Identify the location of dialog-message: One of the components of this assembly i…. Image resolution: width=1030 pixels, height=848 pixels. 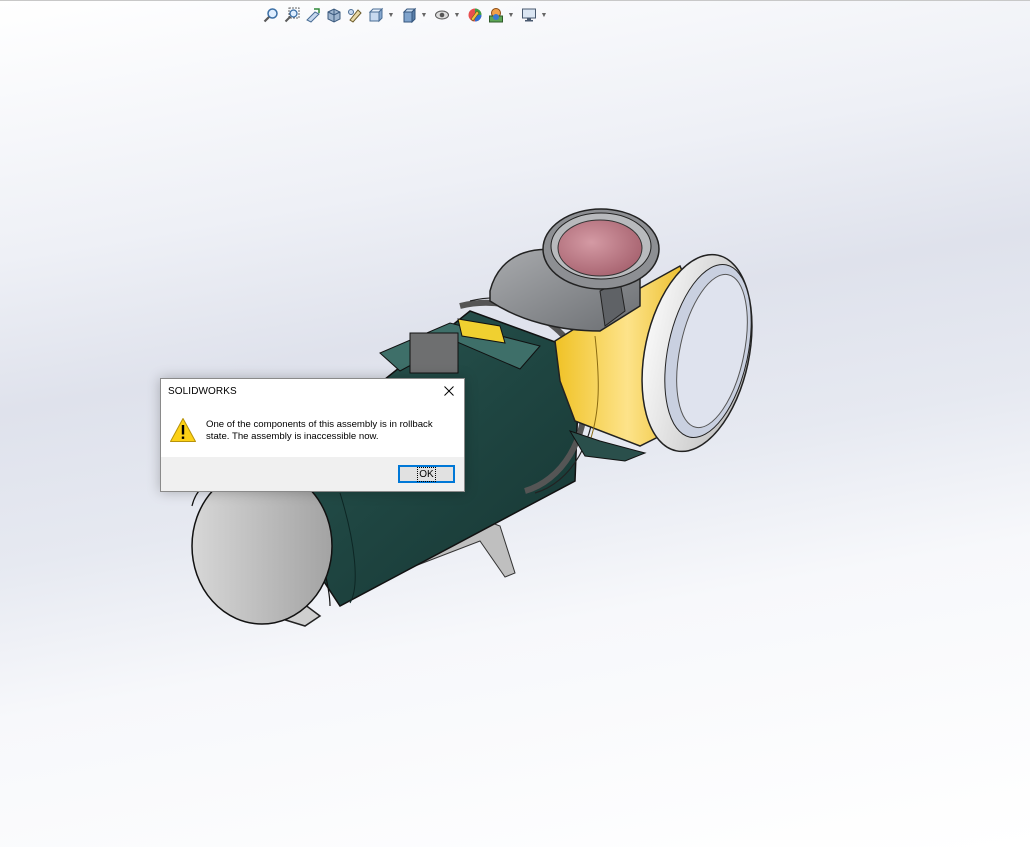
(319, 430).